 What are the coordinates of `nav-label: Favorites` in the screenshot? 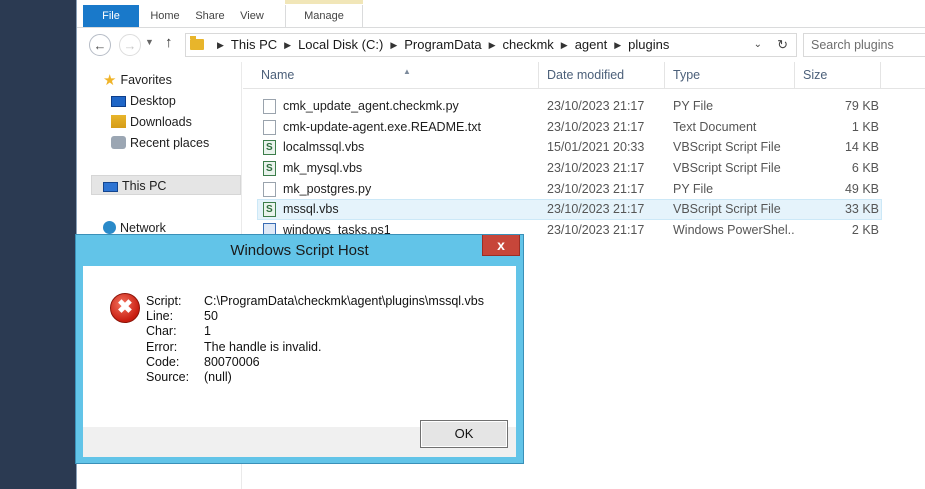 It's located at (146, 80).